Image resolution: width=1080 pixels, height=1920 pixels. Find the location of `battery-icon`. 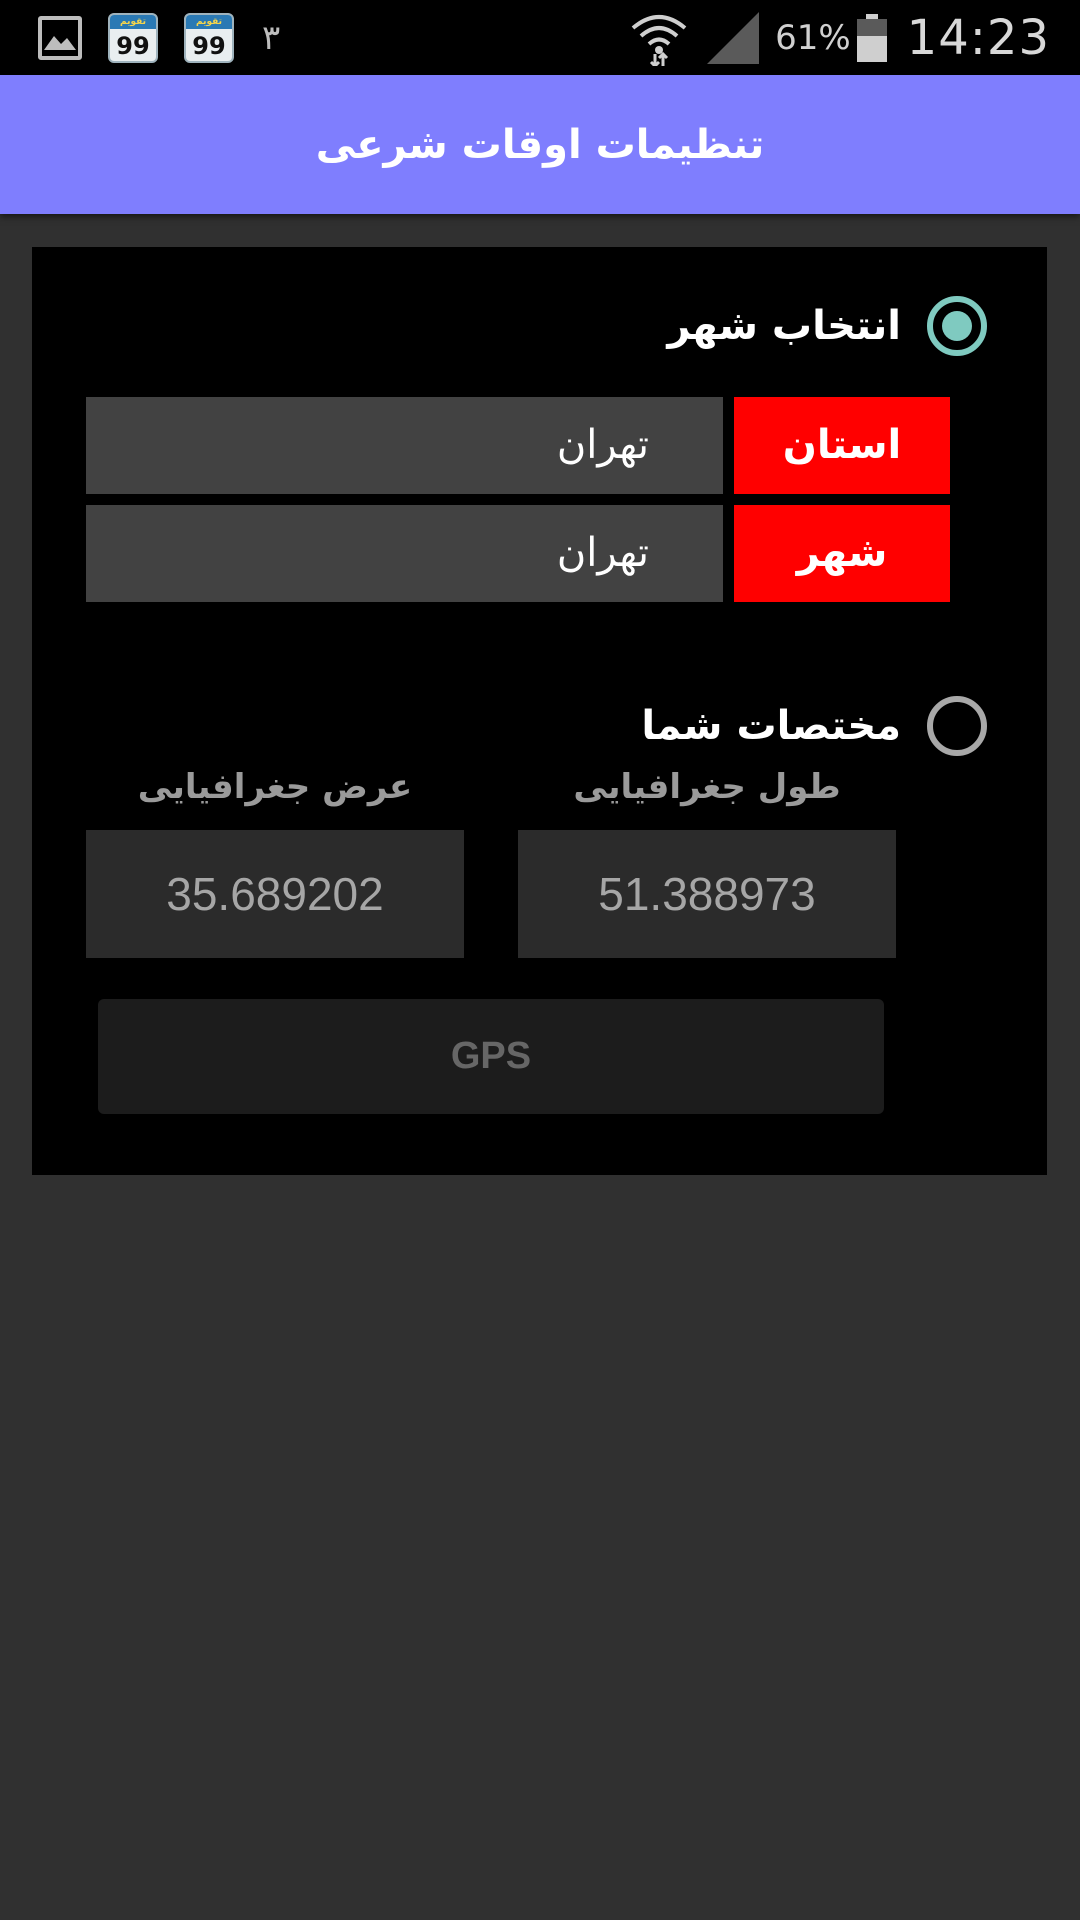

battery-icon is located at coordinates (871, 38).